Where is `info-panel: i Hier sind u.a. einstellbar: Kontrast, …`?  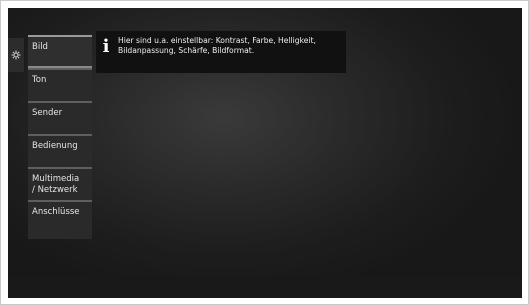 info-panel: i Hier sind u.a. einstellbar: Kontrast, … is located at coordinates (221, 52).